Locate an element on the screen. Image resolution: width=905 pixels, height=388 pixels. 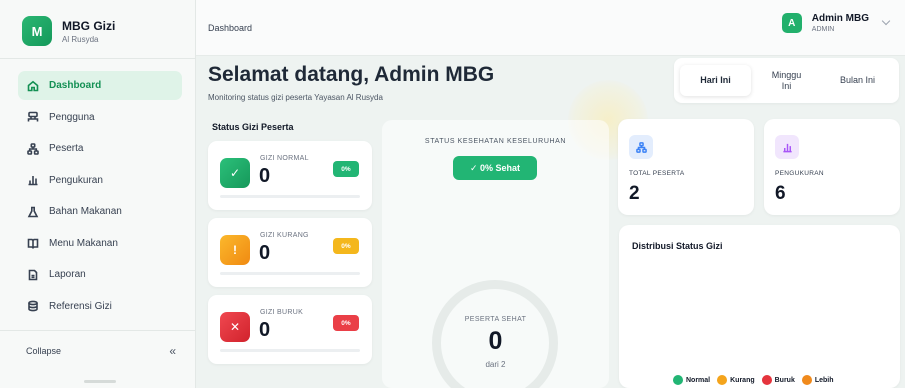
sidebar-item-label: Pengguna is located at coordinates (72, 117).